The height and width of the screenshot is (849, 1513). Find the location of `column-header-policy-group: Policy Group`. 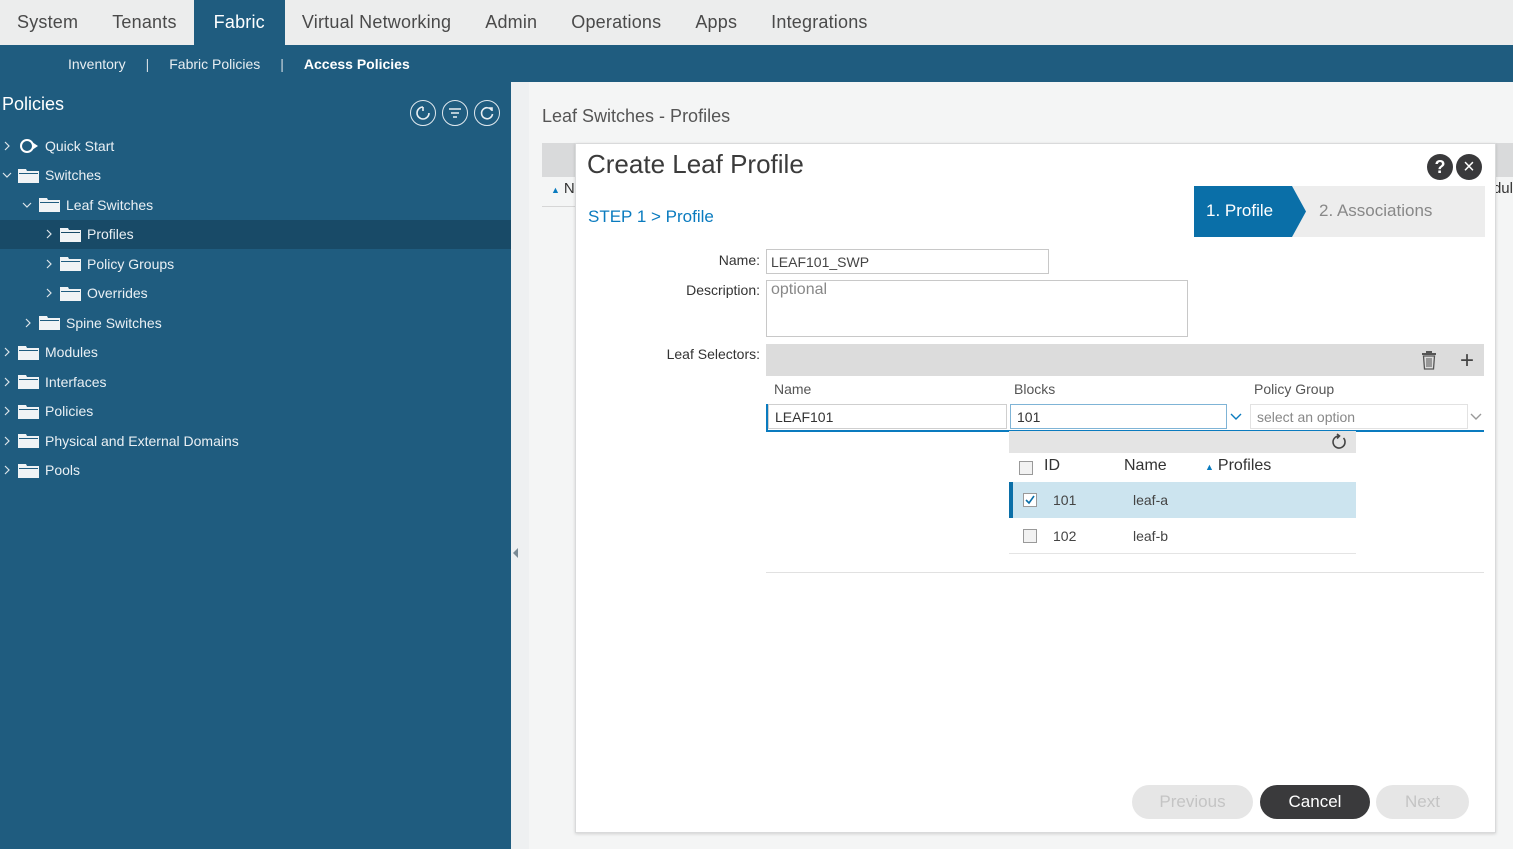

column-header-policy-group: Policy Group is located at coordinates (1294, 389).